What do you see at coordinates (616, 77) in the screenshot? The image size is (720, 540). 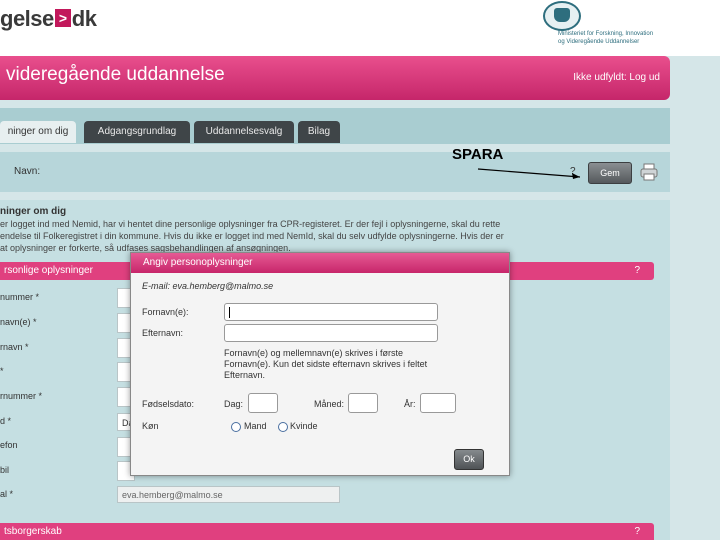 I see `logout-link: Ikke udfyldt: Log ud` at bounding box center [616, 77].